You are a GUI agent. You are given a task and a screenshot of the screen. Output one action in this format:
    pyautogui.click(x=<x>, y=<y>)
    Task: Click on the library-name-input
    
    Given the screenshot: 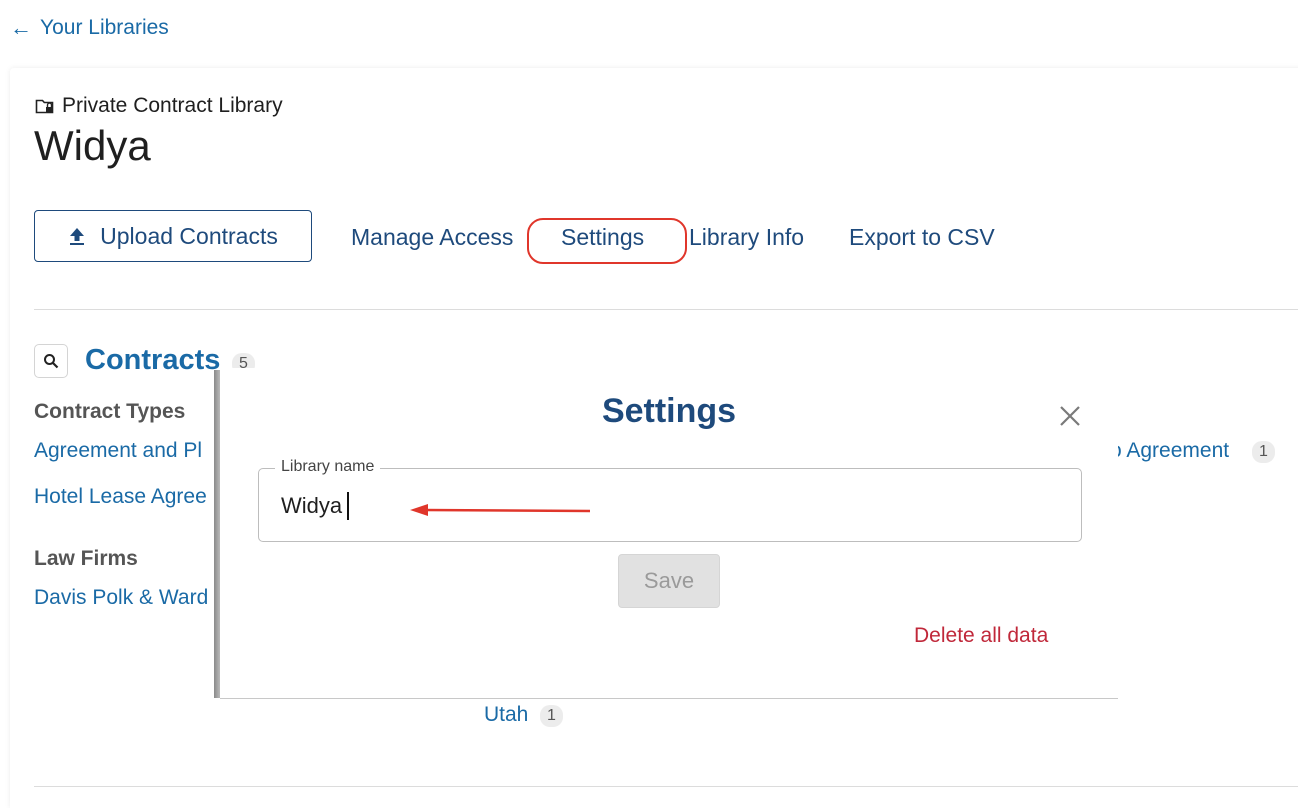 What is the action you would take?
    pyautogui.click(x=661, y=506)
    